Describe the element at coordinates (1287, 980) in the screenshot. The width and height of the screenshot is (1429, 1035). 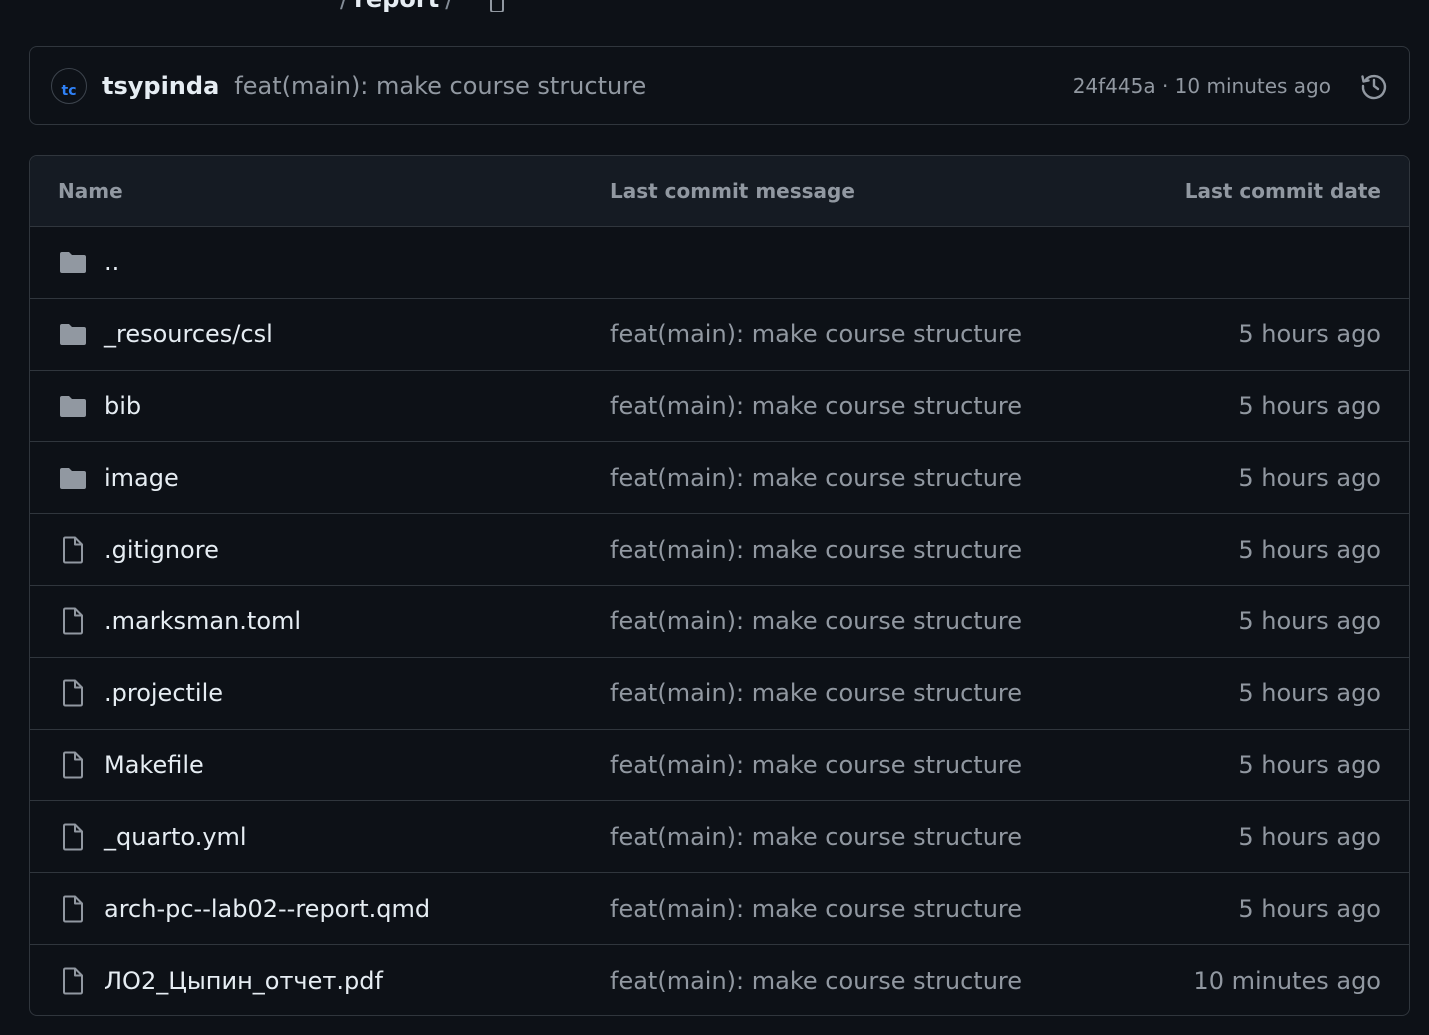
I see `row-commit-date: 10 minutes ago` at that location.